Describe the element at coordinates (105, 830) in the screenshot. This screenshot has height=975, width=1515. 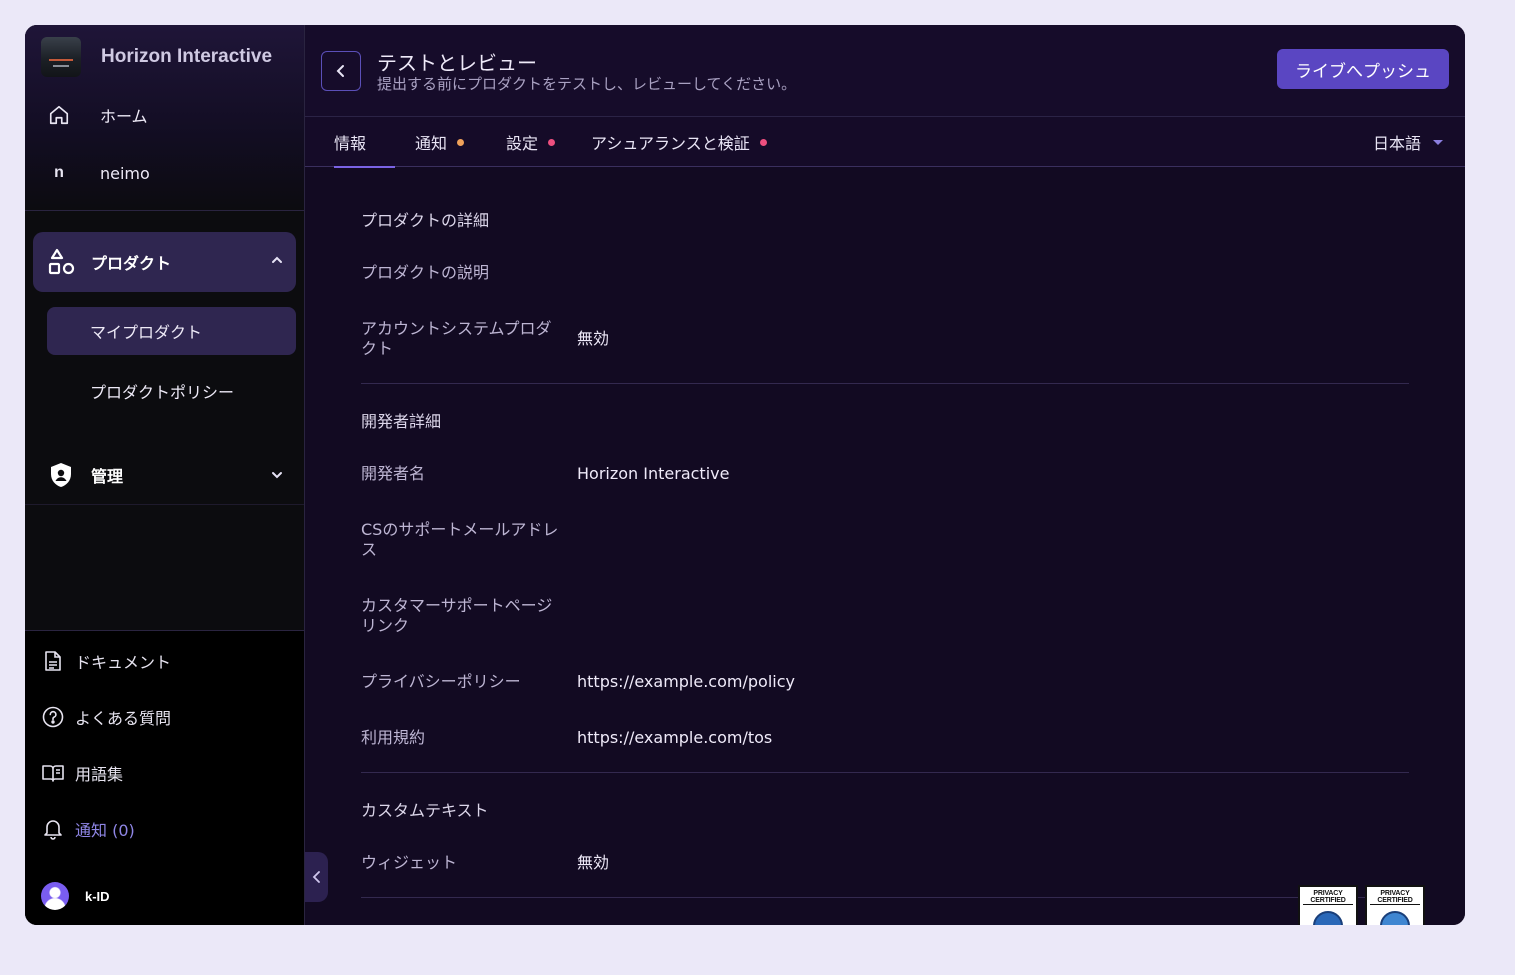
I see `notifications-label: 通知 (0)` at that location.